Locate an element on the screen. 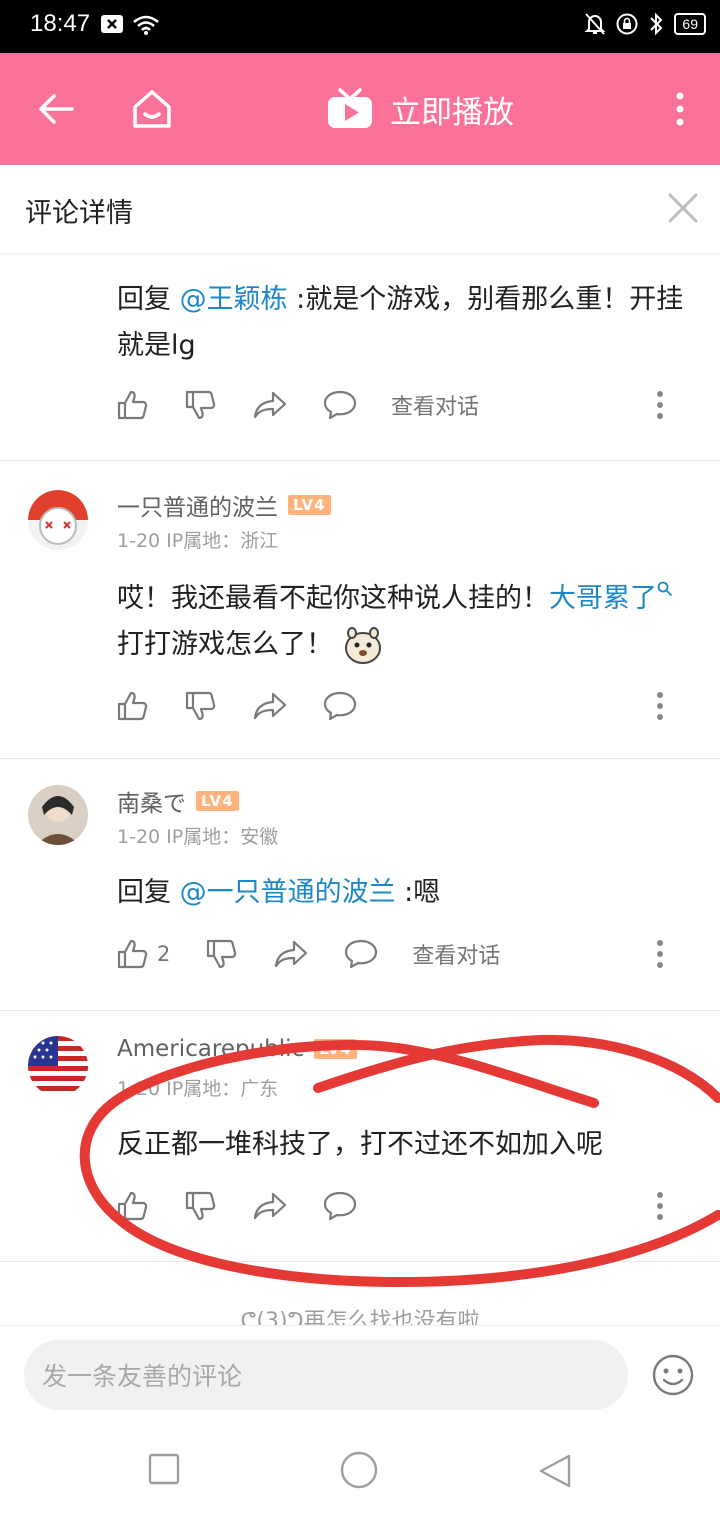 This screenshot has width=720, height=1520. comment-detail-header: 评论详情 is located at coordinates (360, 209).